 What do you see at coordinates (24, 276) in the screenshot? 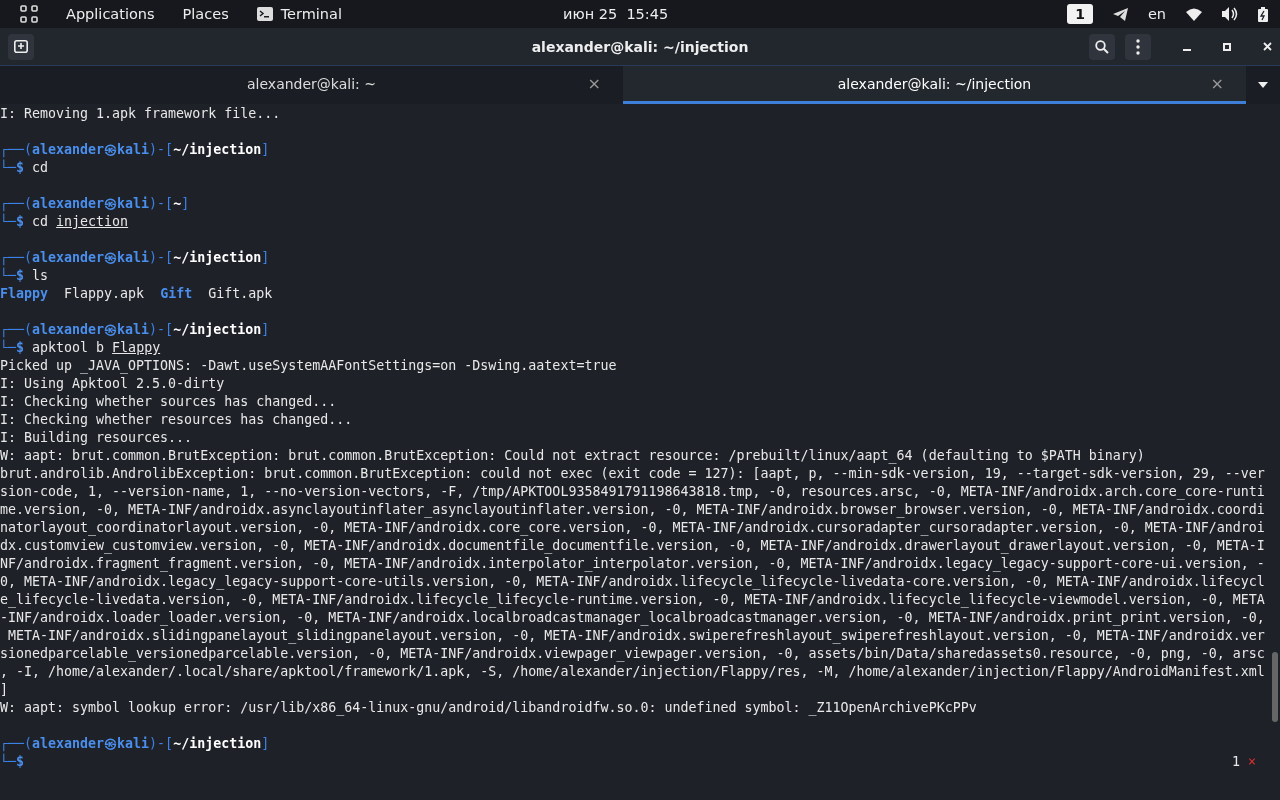
I see `command-line: └─$ ls` at bounding box center [24, 276].